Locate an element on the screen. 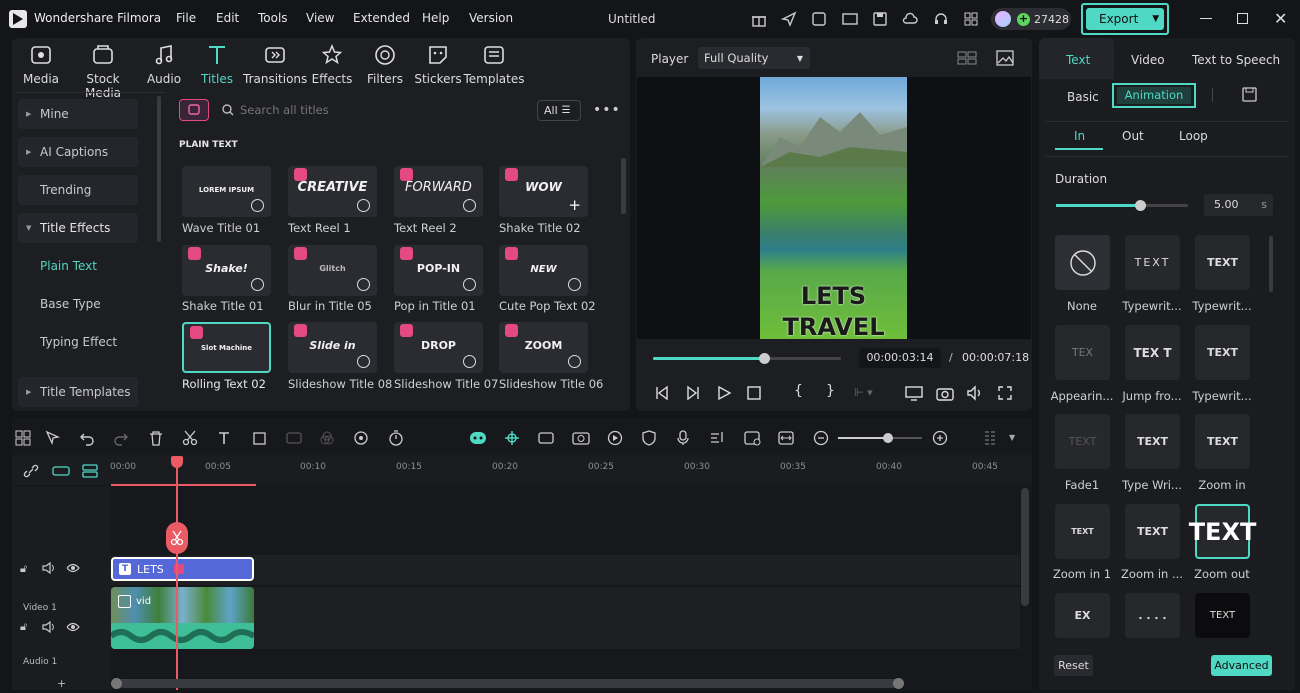 The width and height of the screenshot is (1300, 693). anim-thumb: TEXT is located at coordinates (1222, 615).